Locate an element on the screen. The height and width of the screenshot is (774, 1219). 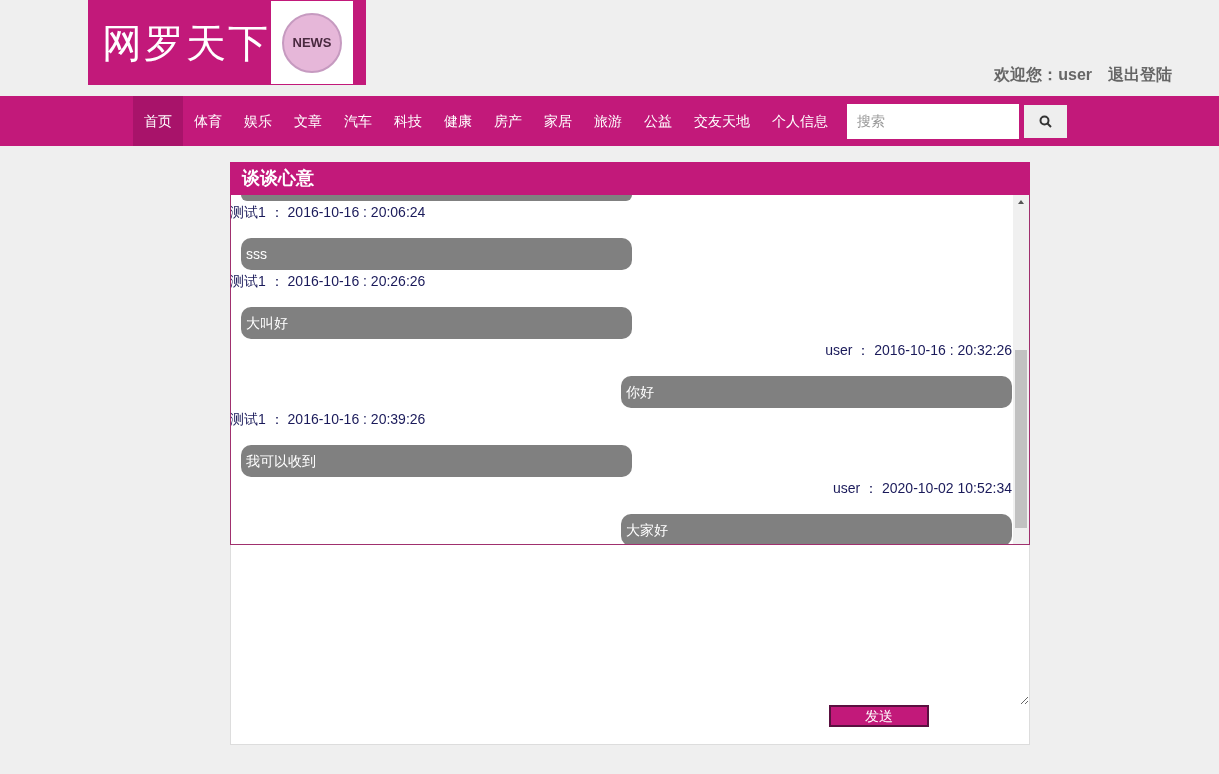
message-bubble: 大家好 is located at coordinates (816, 529).